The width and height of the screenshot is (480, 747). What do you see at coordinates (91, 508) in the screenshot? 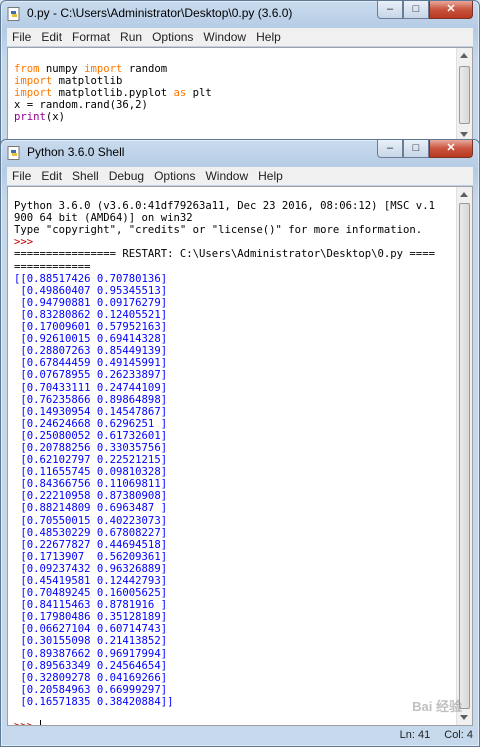
I see `output-row: [0.88214809 0.6963487 ]` at bounding box center [91, 508].